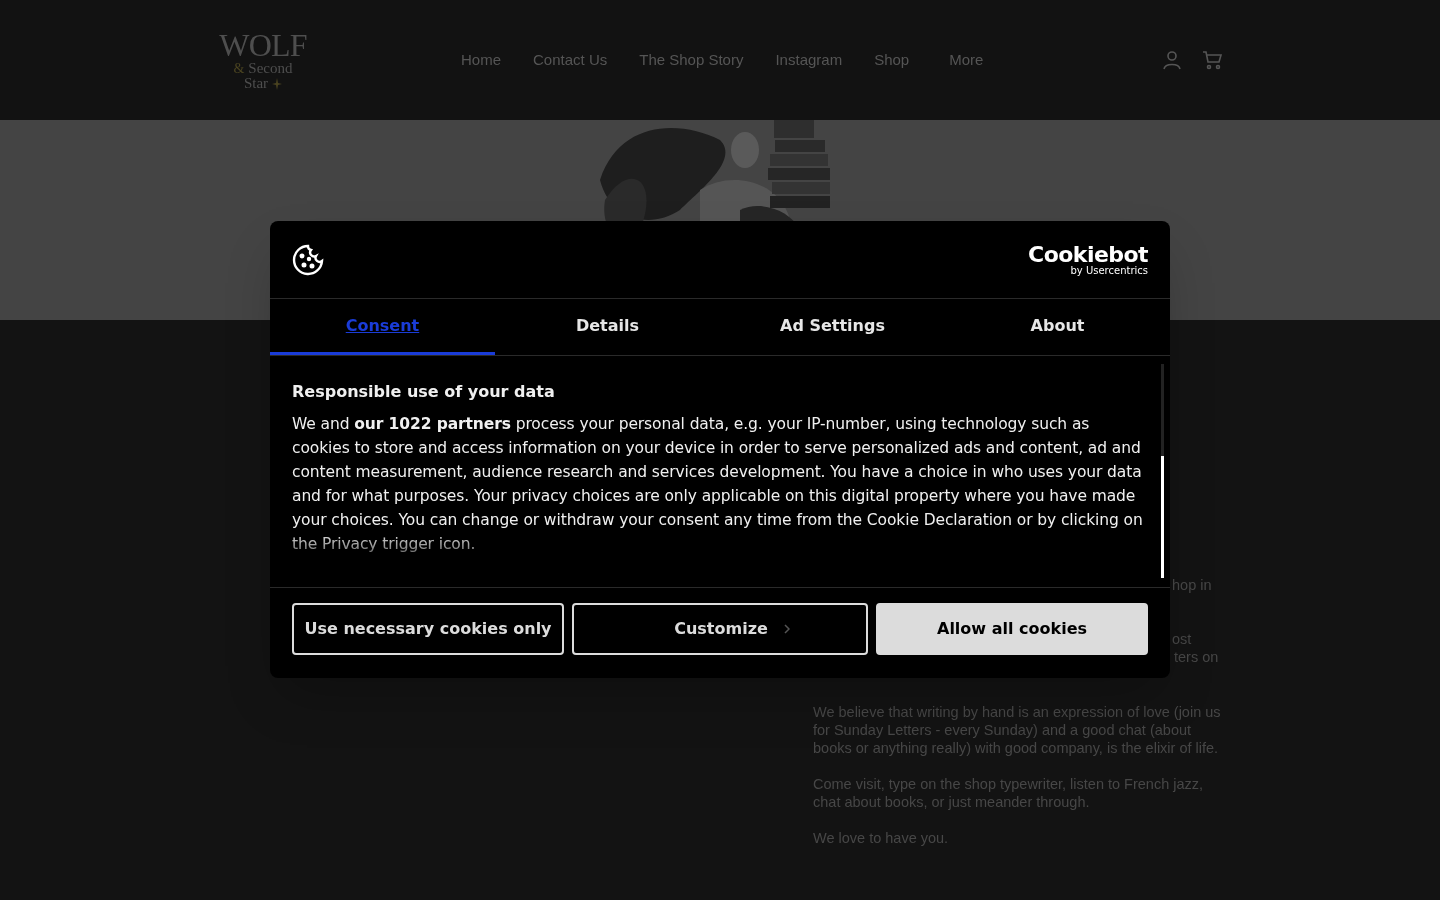 The image size is (1440, 900). What do you see at coordinates (1109, 270) in the screenshot?
I see `brand-byline: by Usercentrics` at bounding box center [1109, 270].